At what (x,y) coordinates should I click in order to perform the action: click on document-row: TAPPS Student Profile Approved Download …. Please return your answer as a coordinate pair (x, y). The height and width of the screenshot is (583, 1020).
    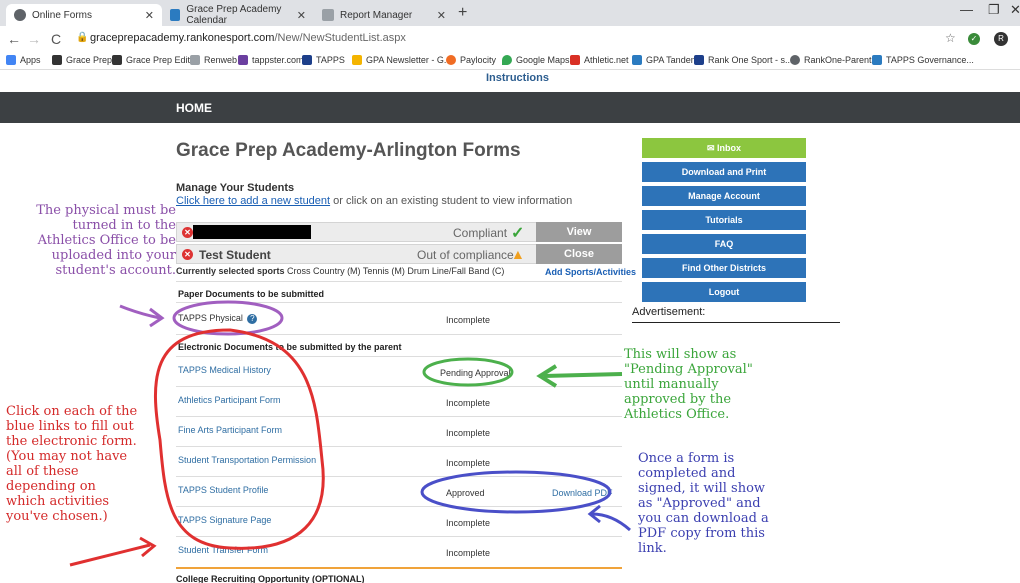
    Looking at the image, I should click on (399, 492).